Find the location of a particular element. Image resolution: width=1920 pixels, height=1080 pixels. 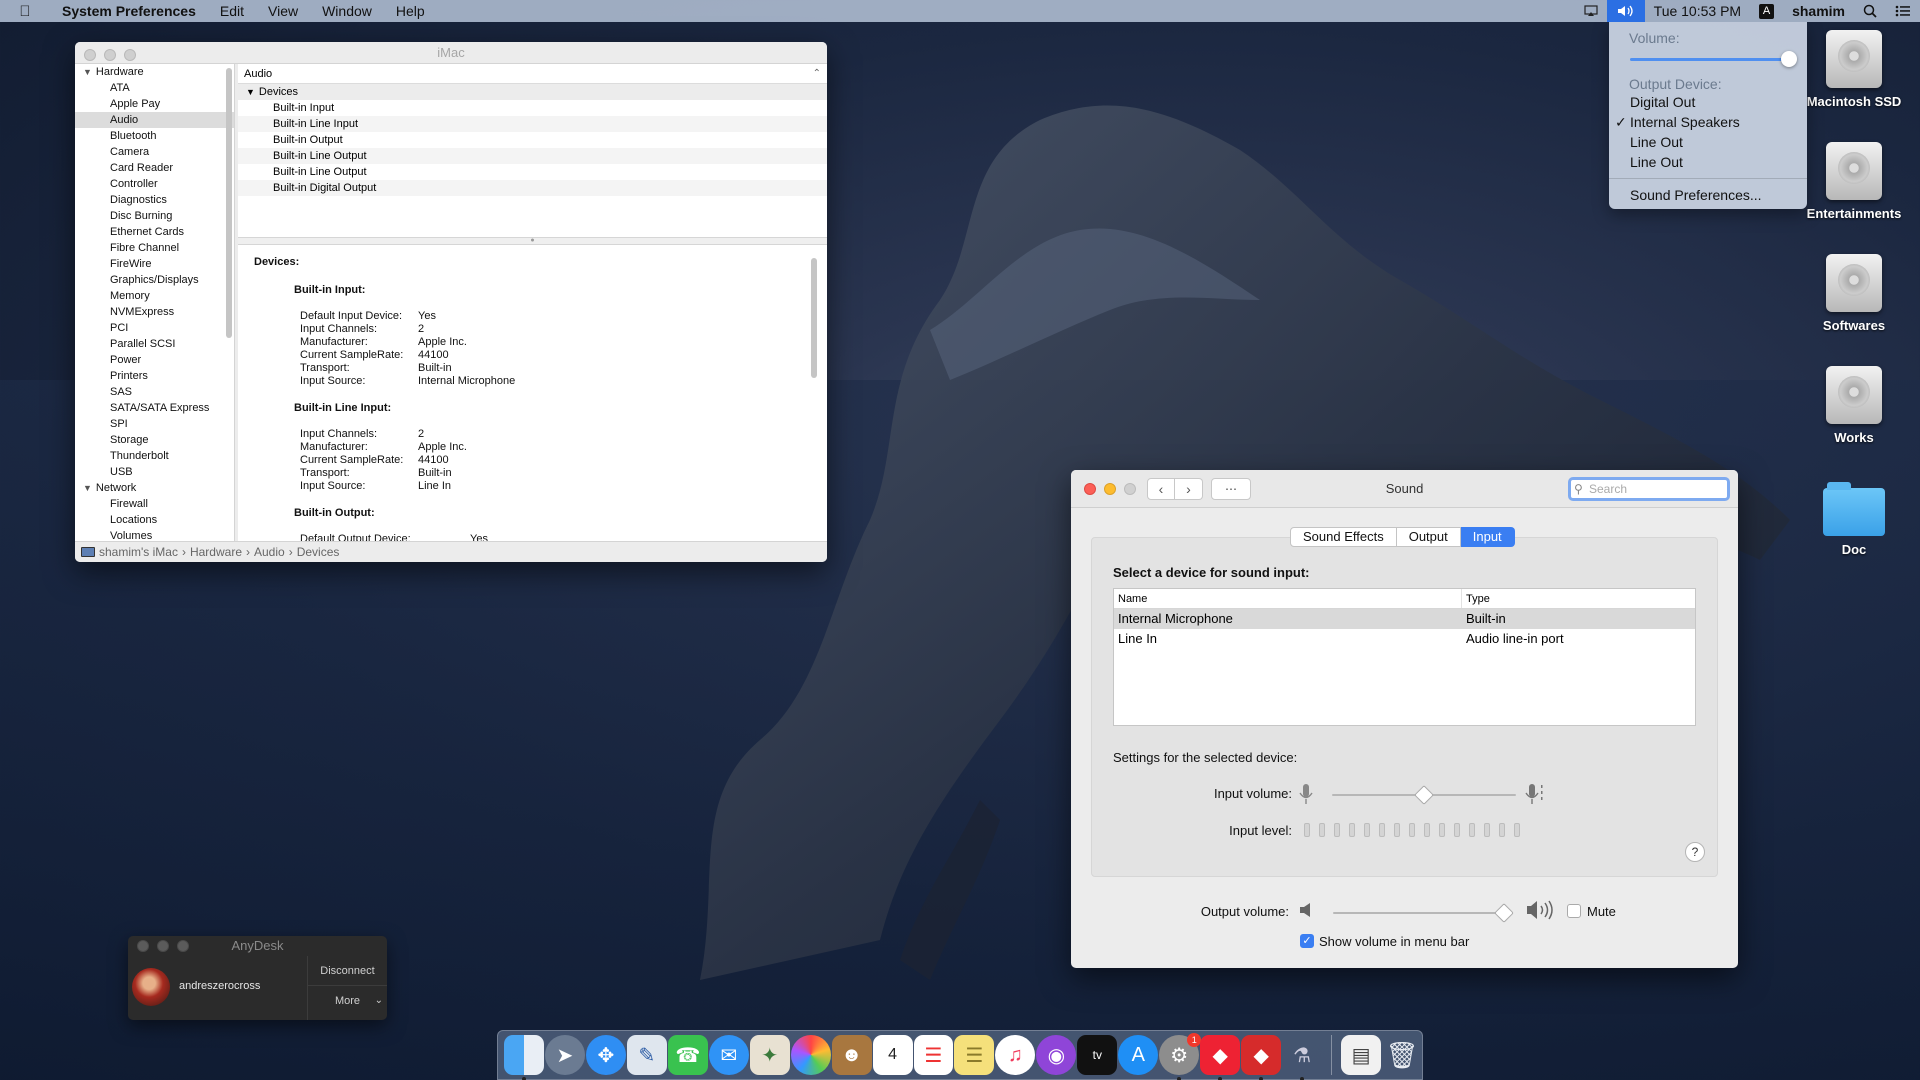

sidebar-group-network: ▼ Network is located at coordinates (154, 488).